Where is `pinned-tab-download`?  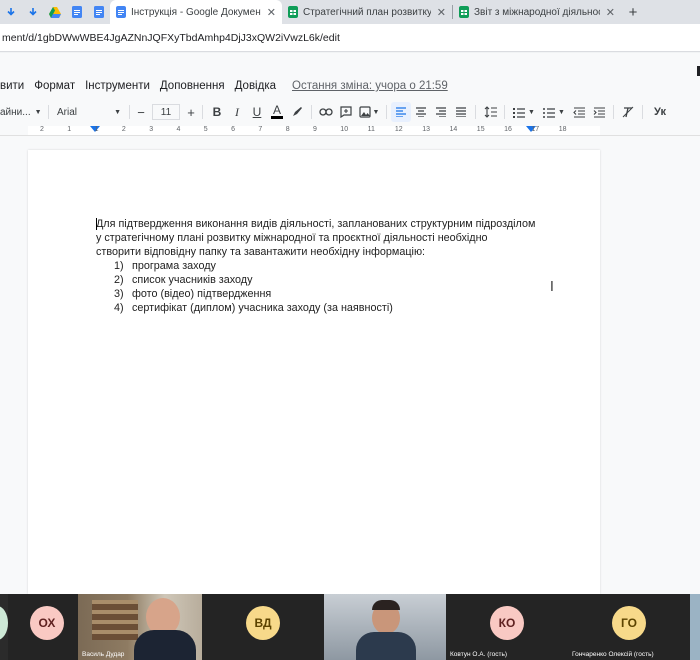 pinned-tab-download is located at coordinates (11, 12).